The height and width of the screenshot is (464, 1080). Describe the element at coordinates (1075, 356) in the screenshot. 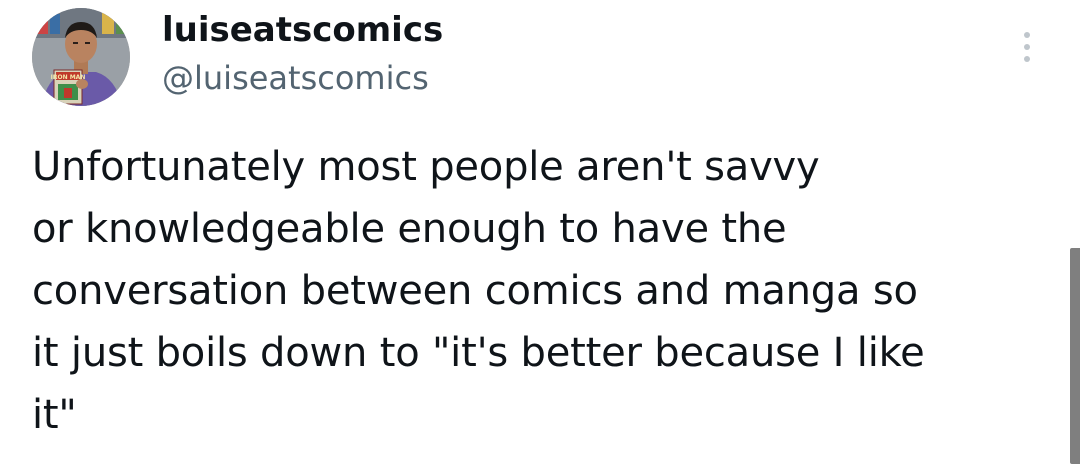

I see `scrollbar-thumb` at that location.